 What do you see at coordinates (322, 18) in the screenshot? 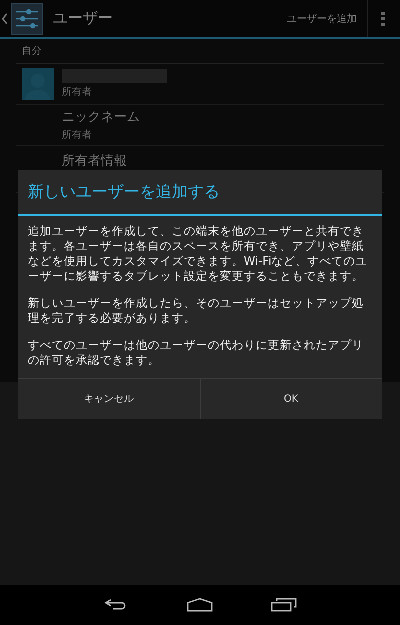
I see `add-user-button: ユーザーを追加` at bounding box center [322, 18].